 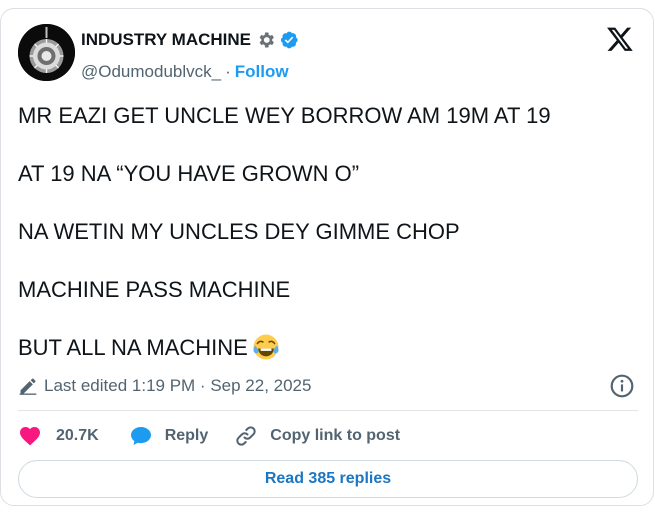 I want to click on reply-button: Reply, so click(x=169, y=436).